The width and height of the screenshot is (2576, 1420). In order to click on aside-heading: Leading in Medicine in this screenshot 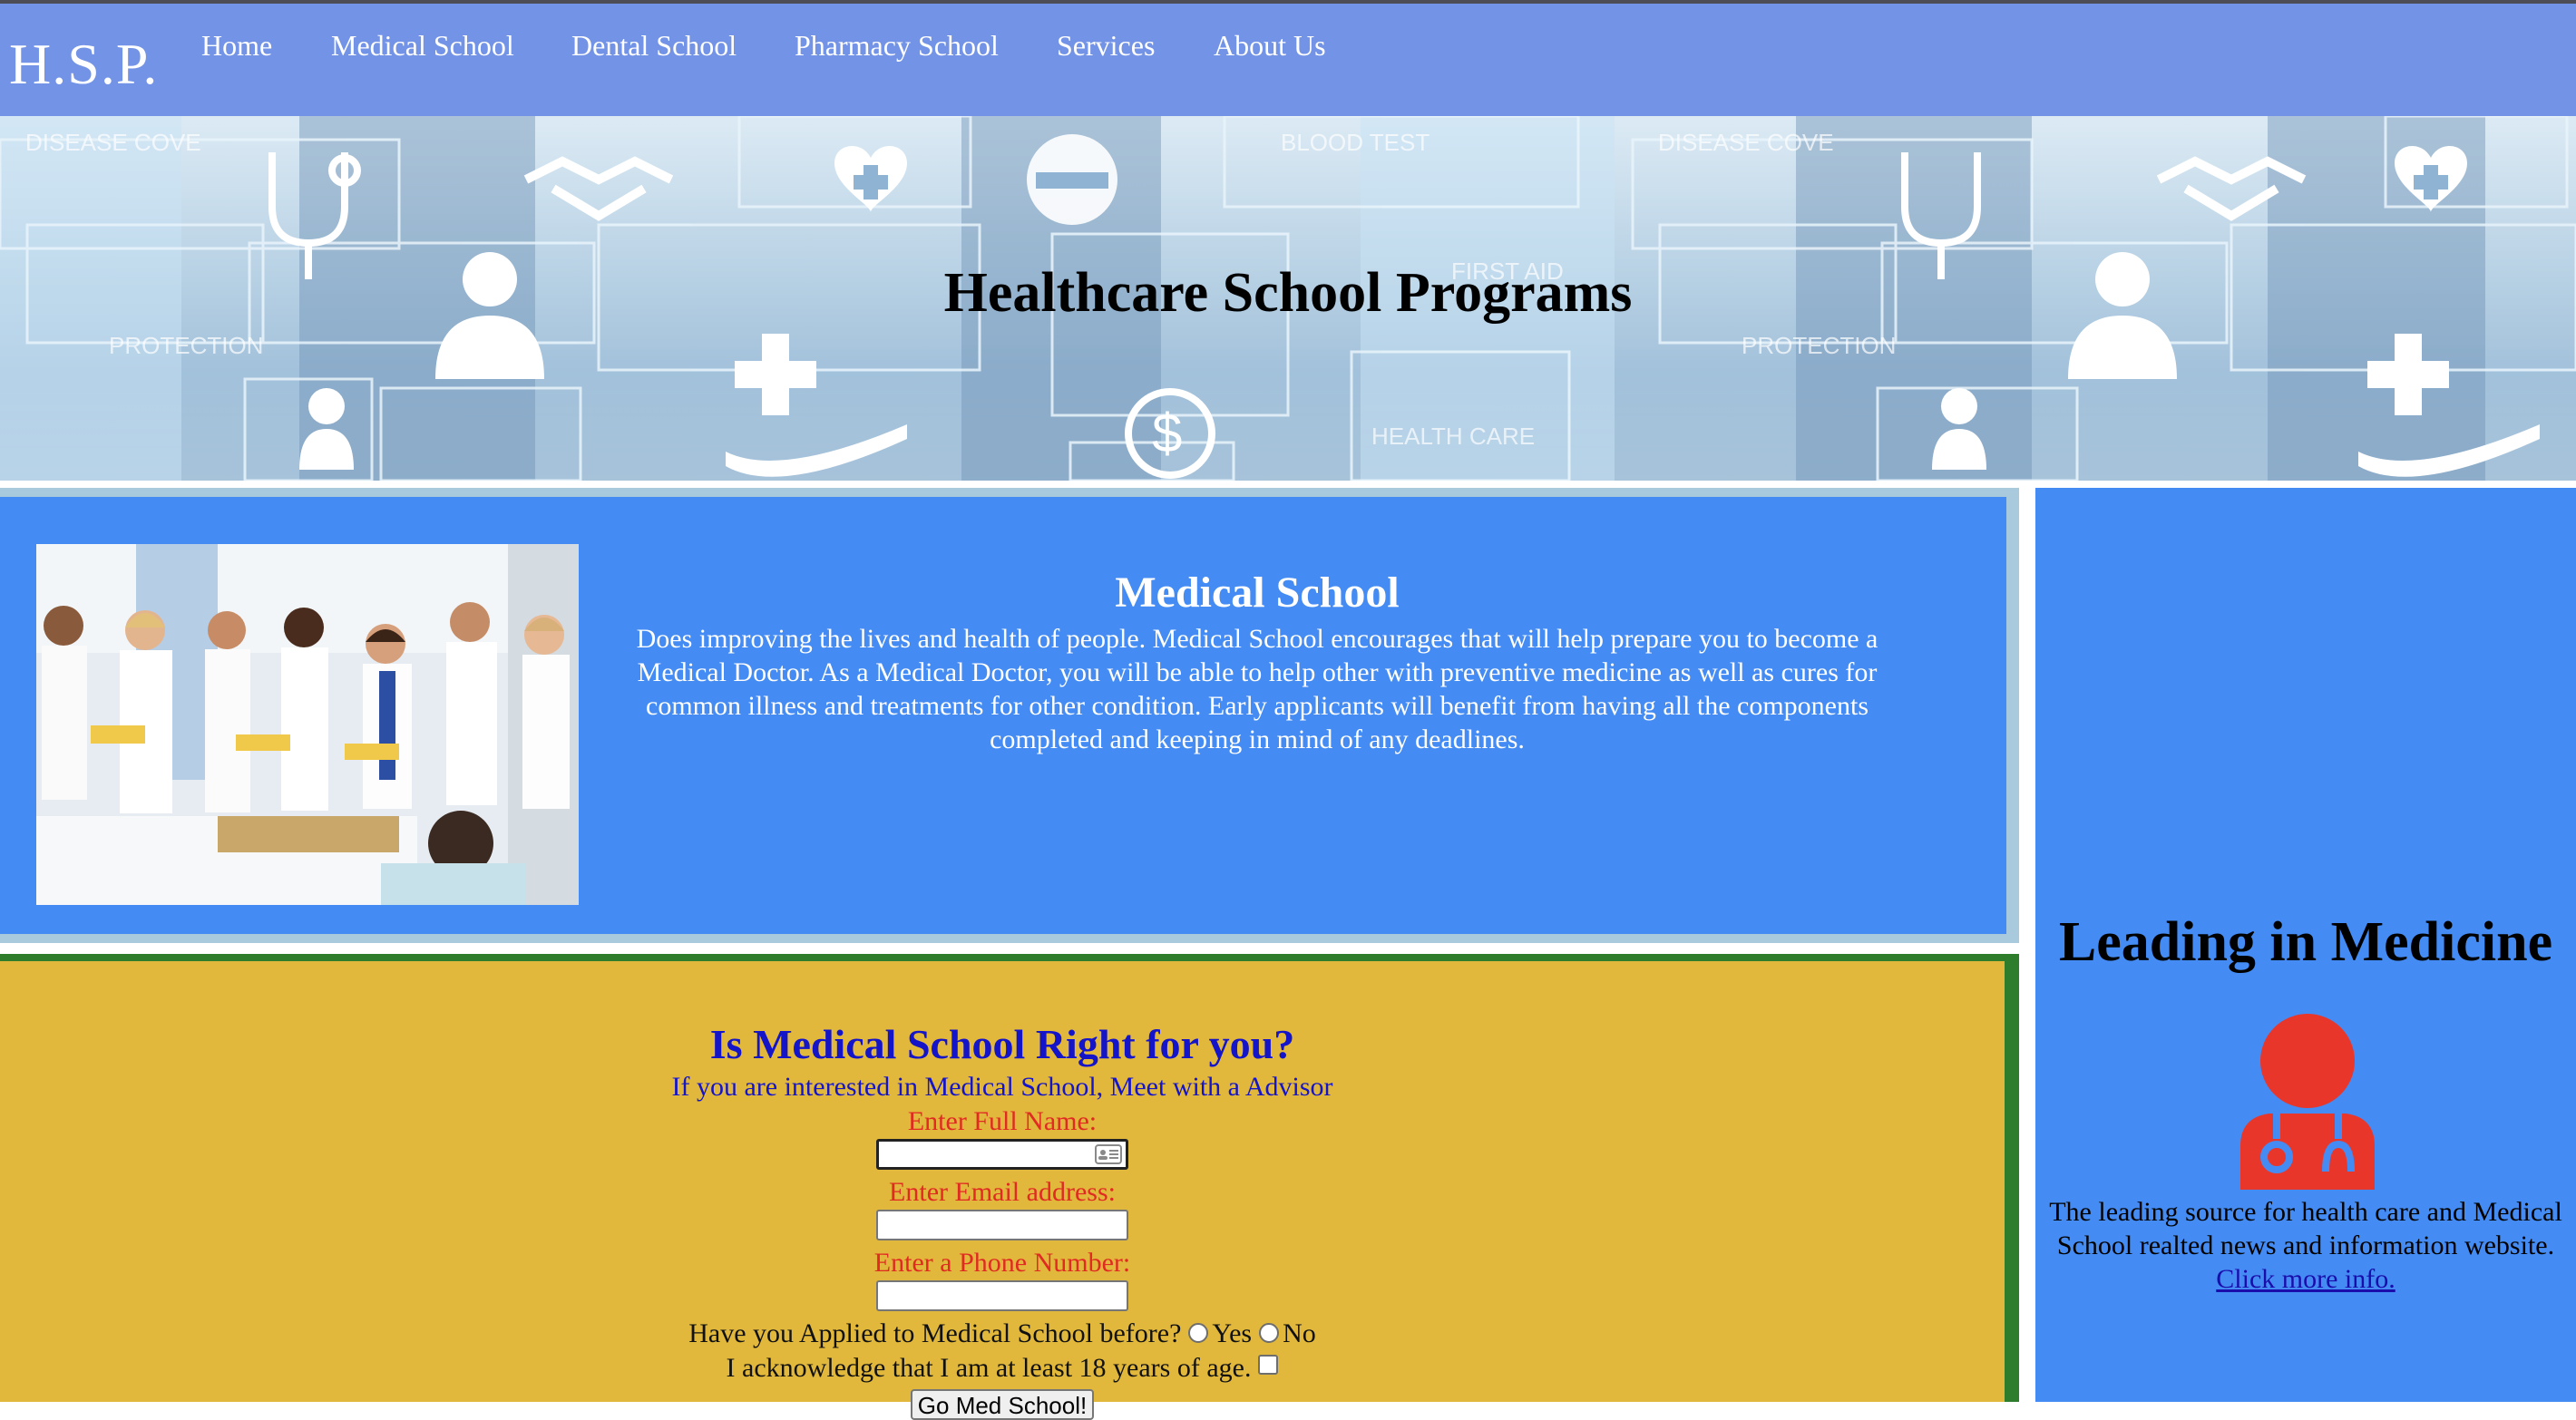, I will do `click(2305, 942)`.